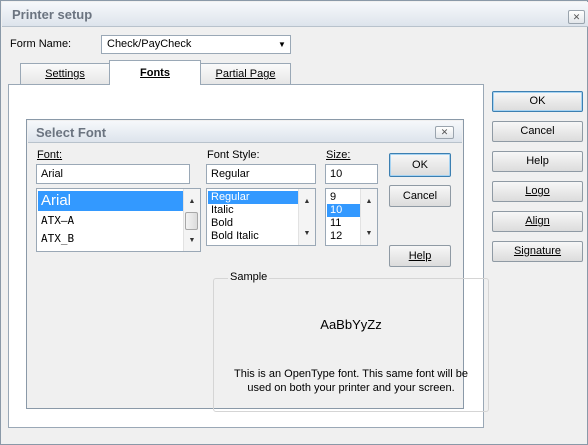 This screenshot has height=445, width=588. I want to click on font-list: Arial ATX—A ATX_B ▲ ▼, so click(118, 220).